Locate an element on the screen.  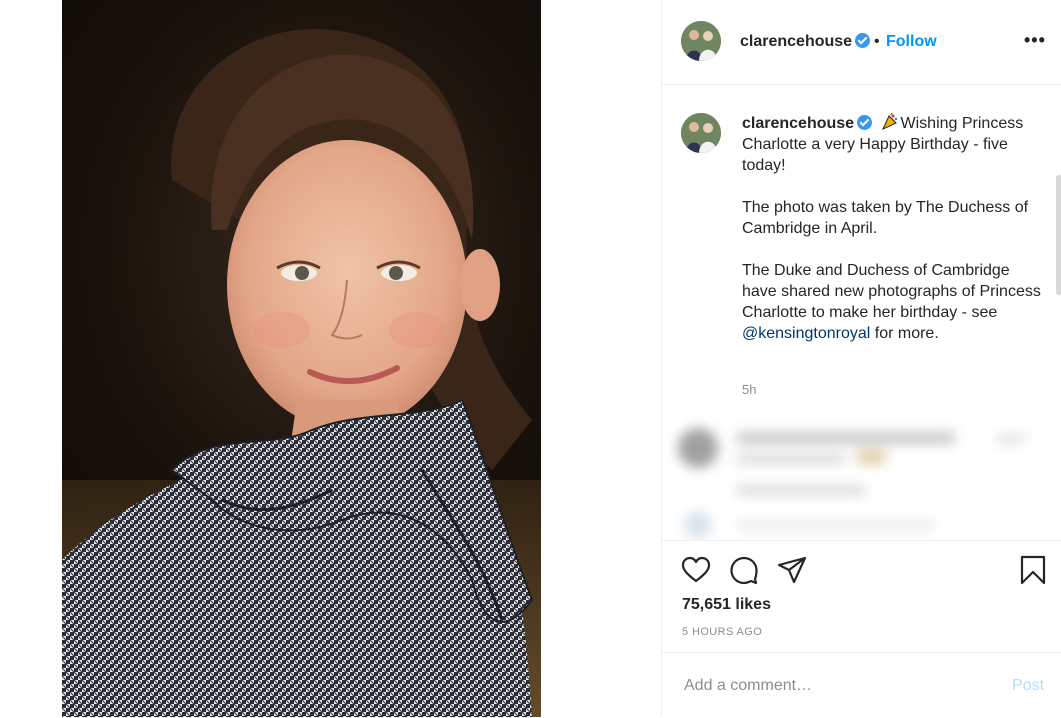
paper-plane-icon is located at coordinates (792, 570).